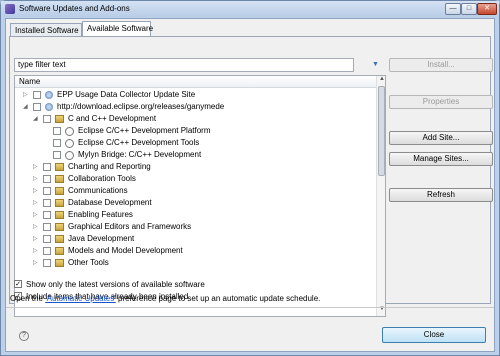  What do you see at coordinates (441, 102) in the screenshot?
I see `properties-button: Properties` at bounding box center [441, 102].